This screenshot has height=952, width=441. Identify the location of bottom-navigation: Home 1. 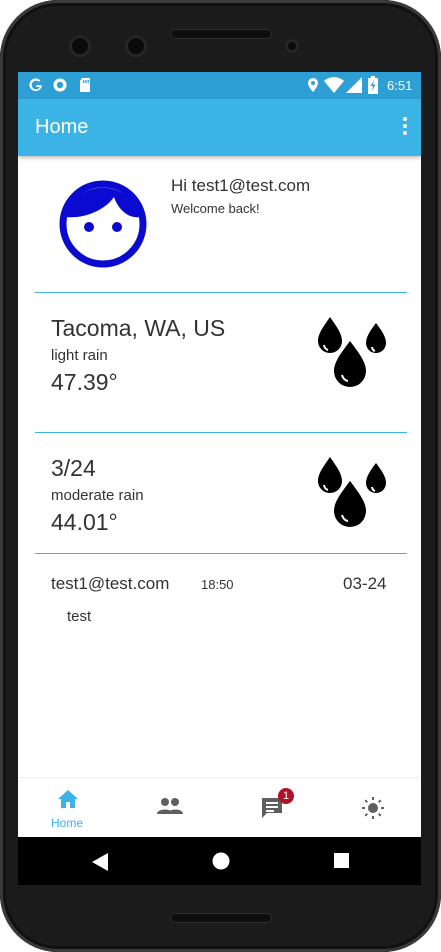
(219, 807).